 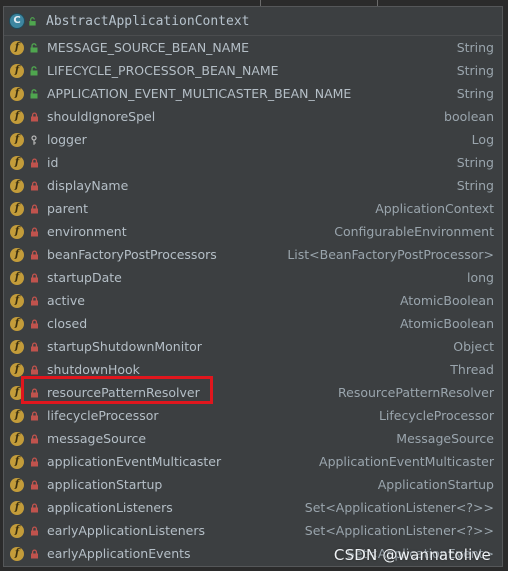 What do you see at coordinates (101, 116) in the screenshot?
I see `field-name: shouldIgnoreSpel` at bounding box center [101, 116].